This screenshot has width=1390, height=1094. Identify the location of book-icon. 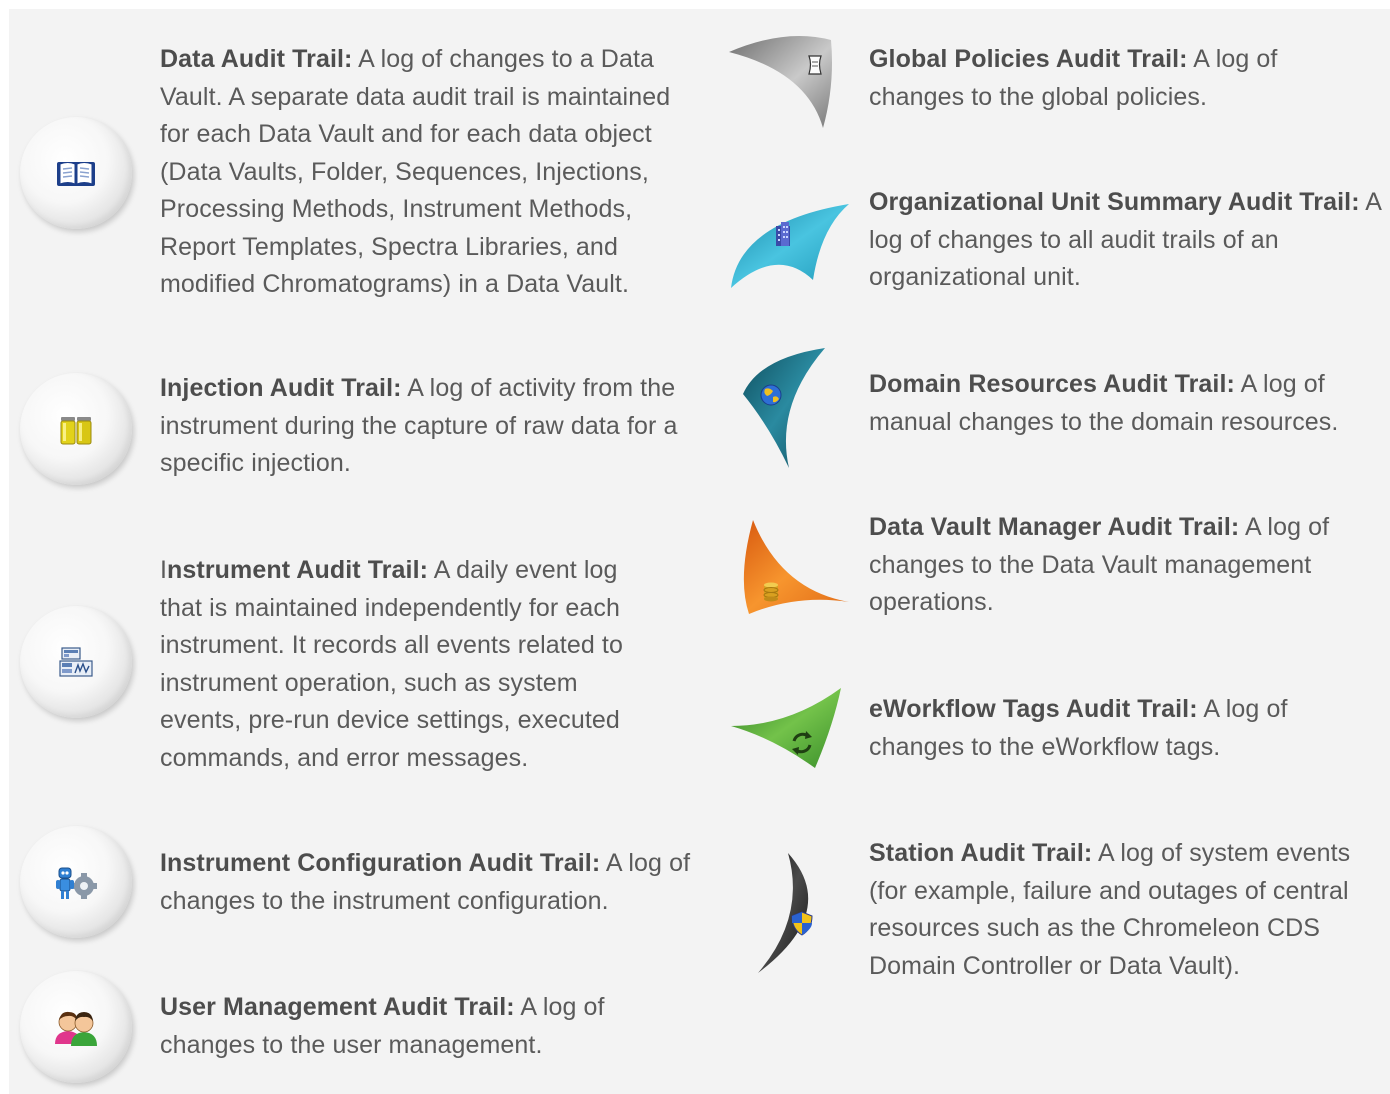
(76, 173).